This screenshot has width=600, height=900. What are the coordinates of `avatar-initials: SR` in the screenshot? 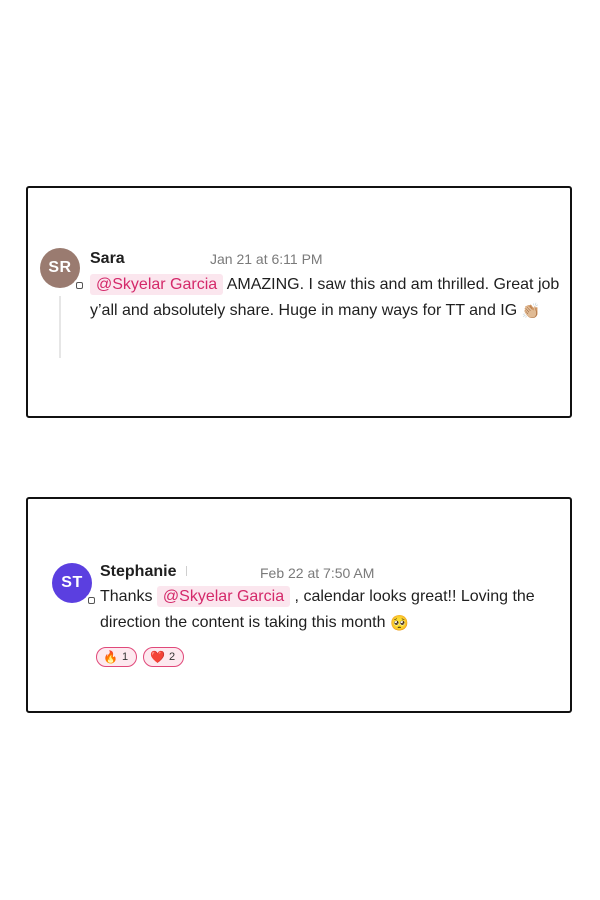 It's located at (60, 267).